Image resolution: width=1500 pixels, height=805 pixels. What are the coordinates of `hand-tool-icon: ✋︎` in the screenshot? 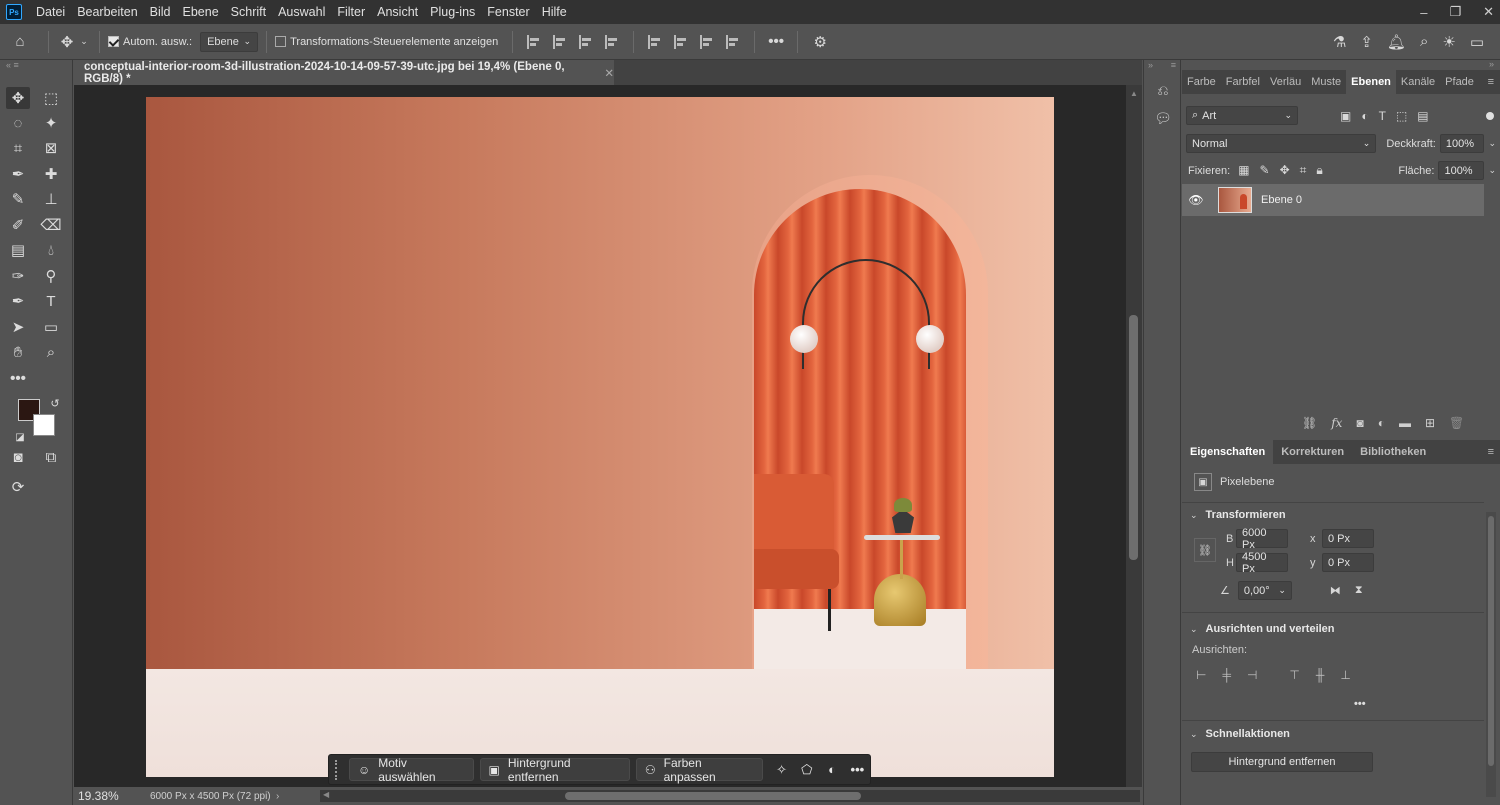 It's located at (18, 352).